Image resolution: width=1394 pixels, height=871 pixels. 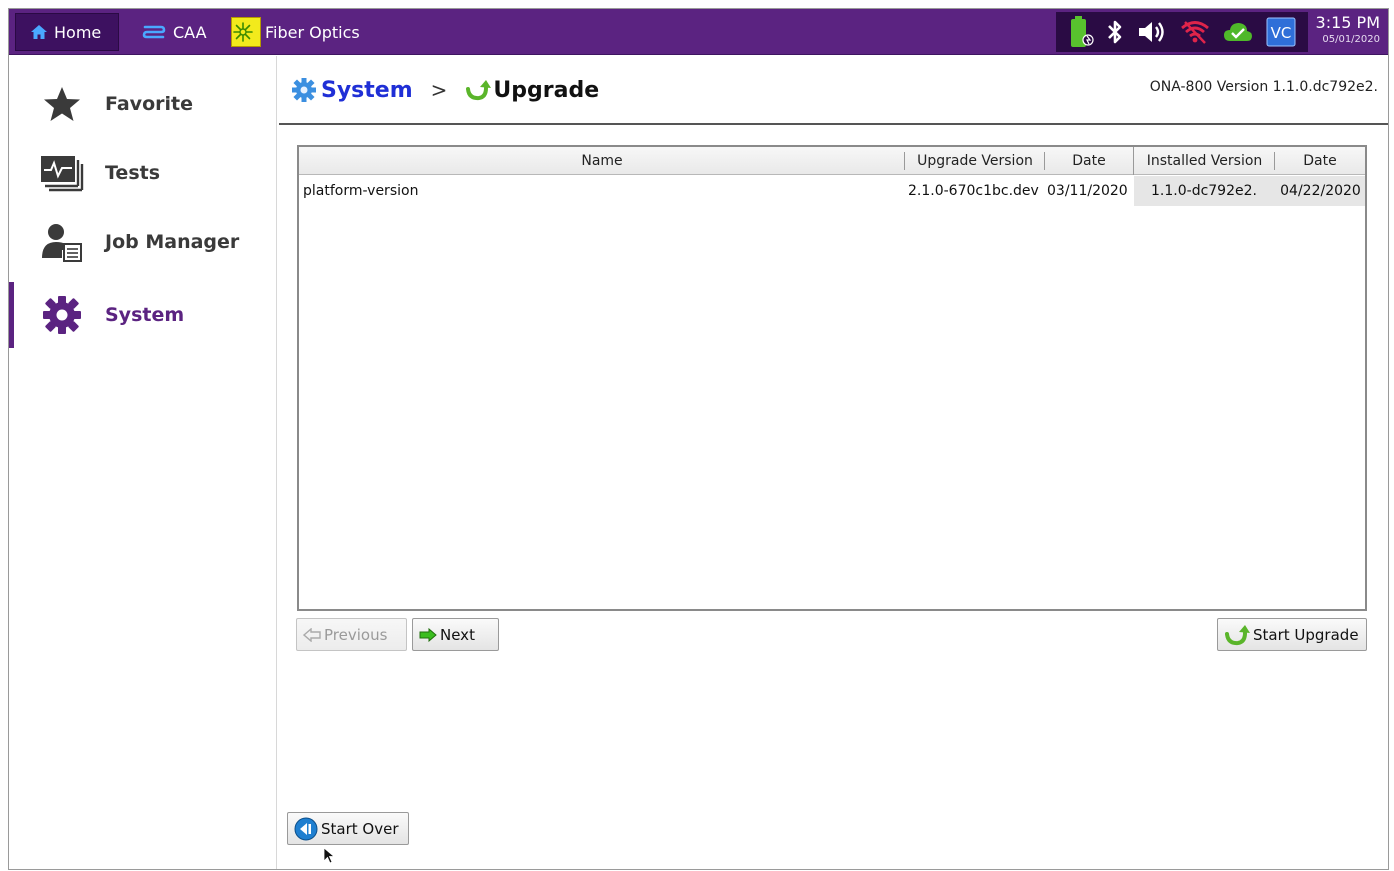 I want to click on sidebar-item-label: Favorite, so click(x=149, y=104).